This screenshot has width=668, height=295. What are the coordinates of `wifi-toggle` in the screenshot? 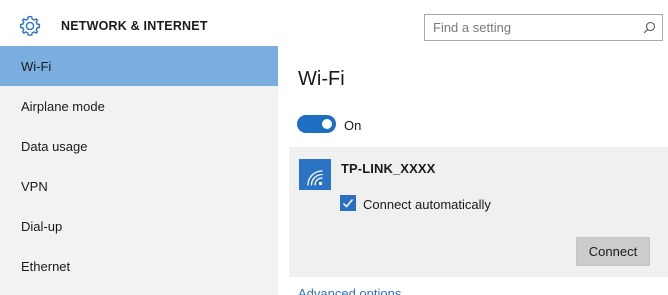 It's located at (316, 124).